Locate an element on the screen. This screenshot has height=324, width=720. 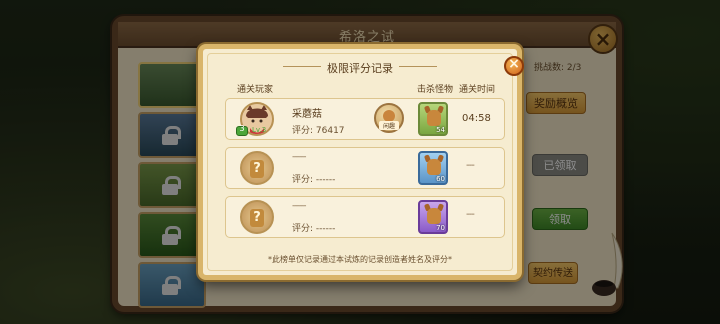
level-label: Lv.3 is located at coordinates (259, 130).